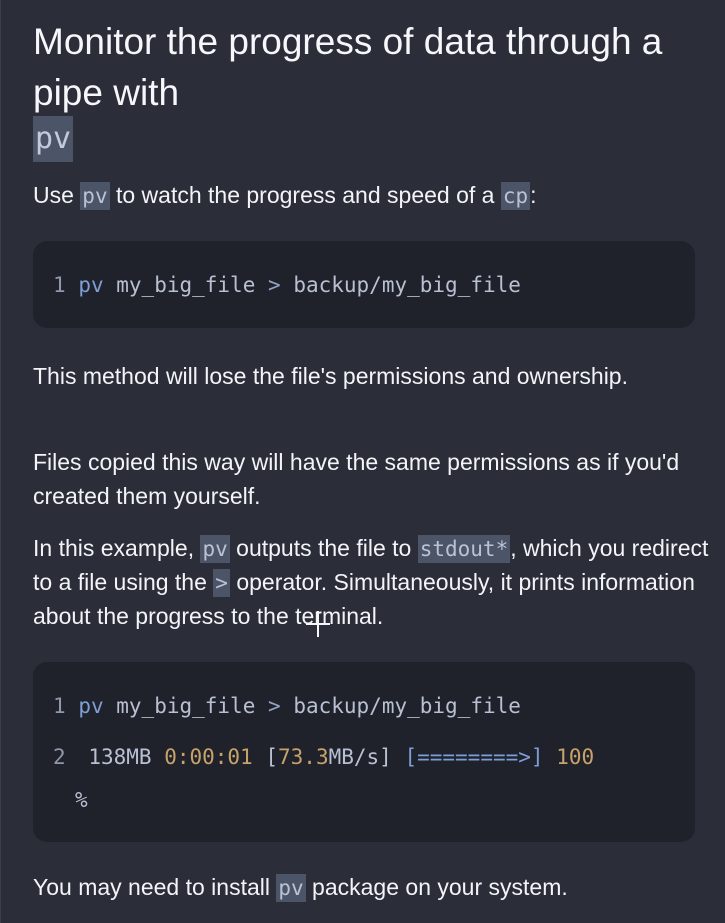 This screenshot has height=923, width=725. What do you see at coordinates (208, 757) in the screenshot?
I see `elapsed-time: 0:00:01` at bounding box center [208, 757].